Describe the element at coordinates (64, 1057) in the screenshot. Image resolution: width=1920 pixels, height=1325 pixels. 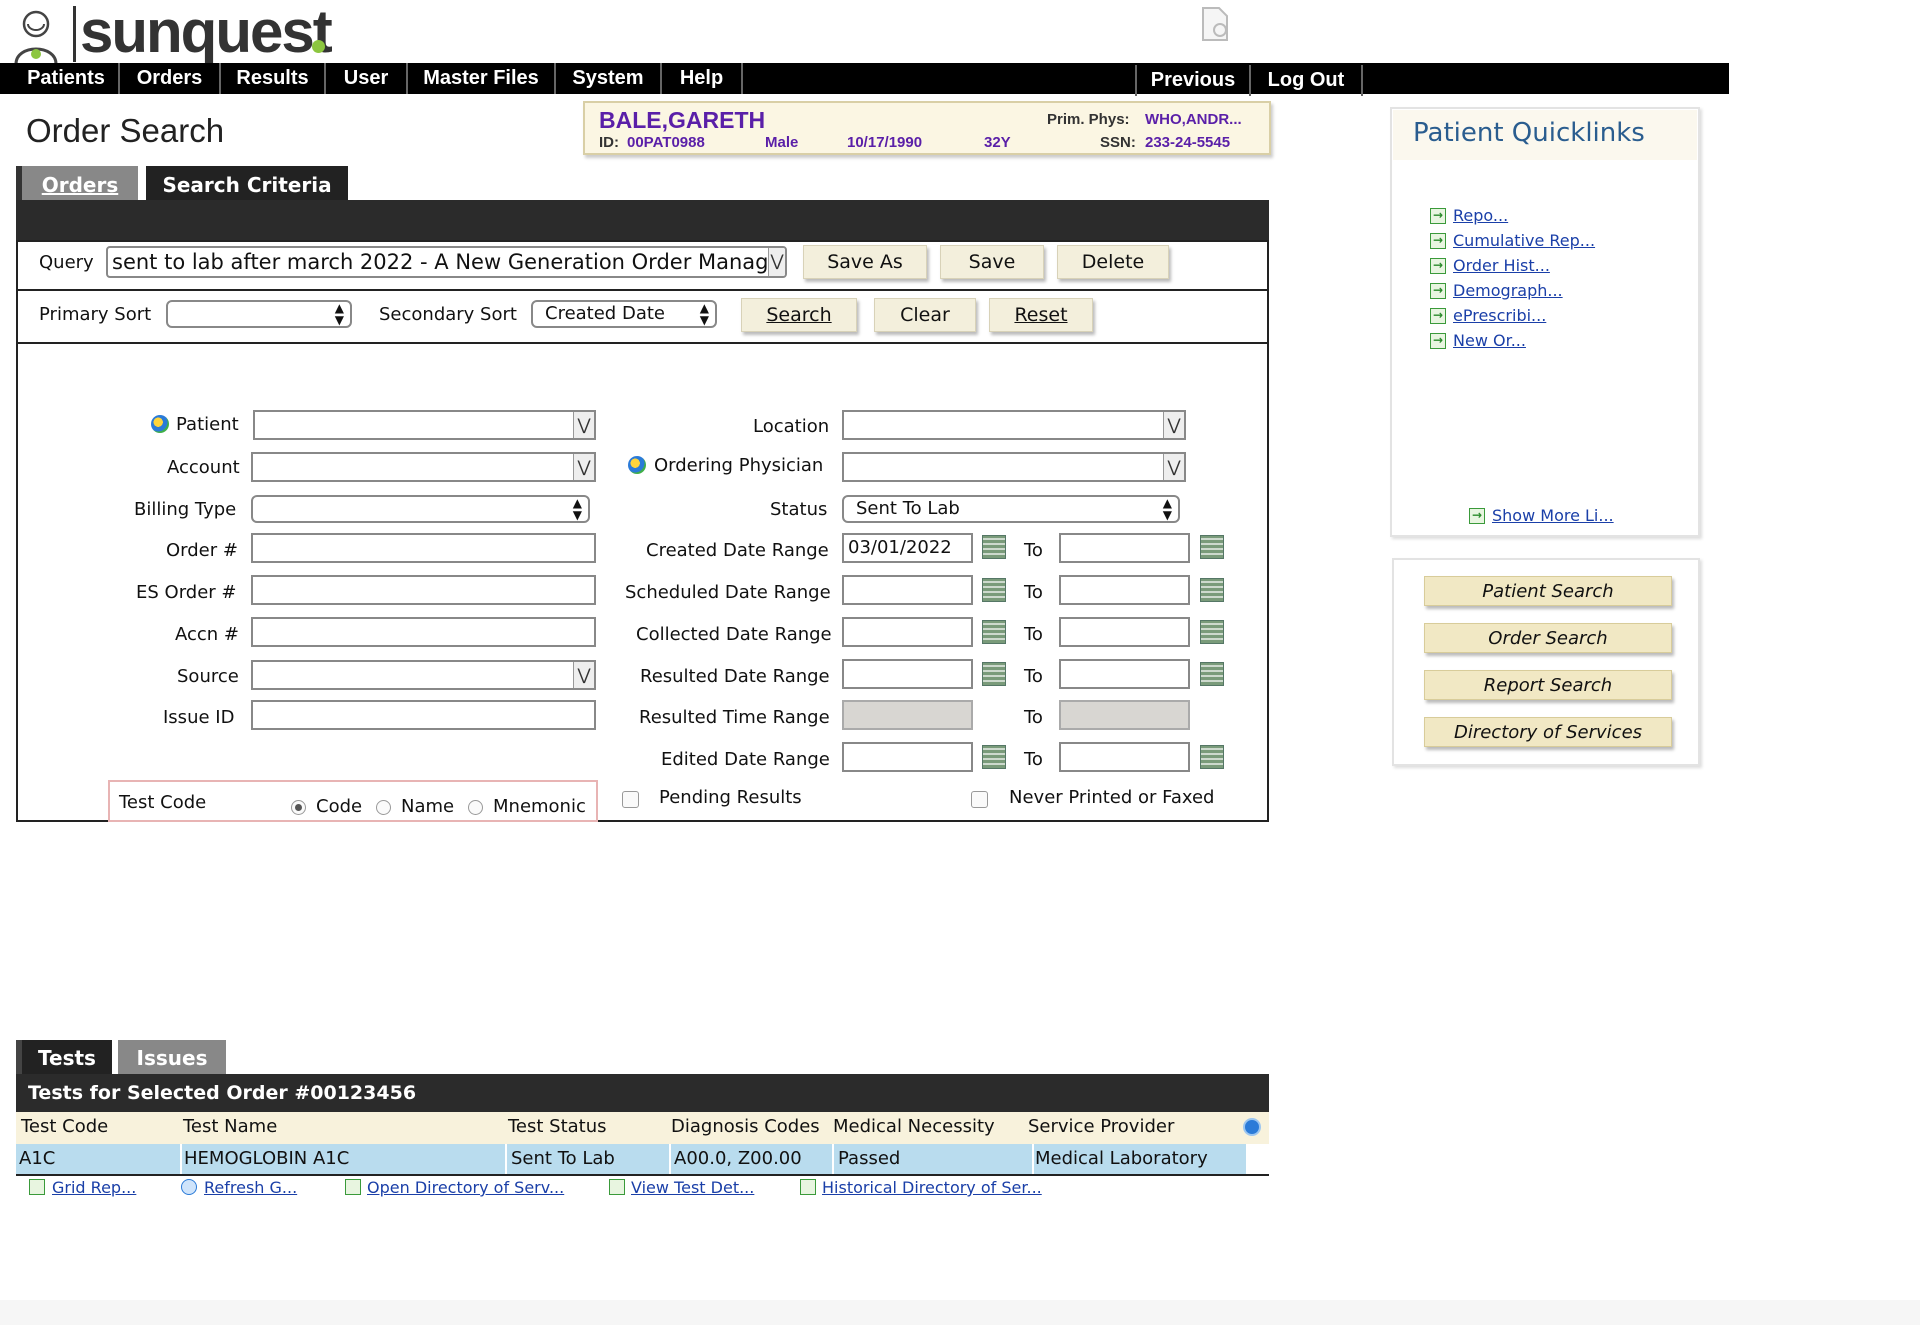
I see `tab-tests: Tests` at that location.